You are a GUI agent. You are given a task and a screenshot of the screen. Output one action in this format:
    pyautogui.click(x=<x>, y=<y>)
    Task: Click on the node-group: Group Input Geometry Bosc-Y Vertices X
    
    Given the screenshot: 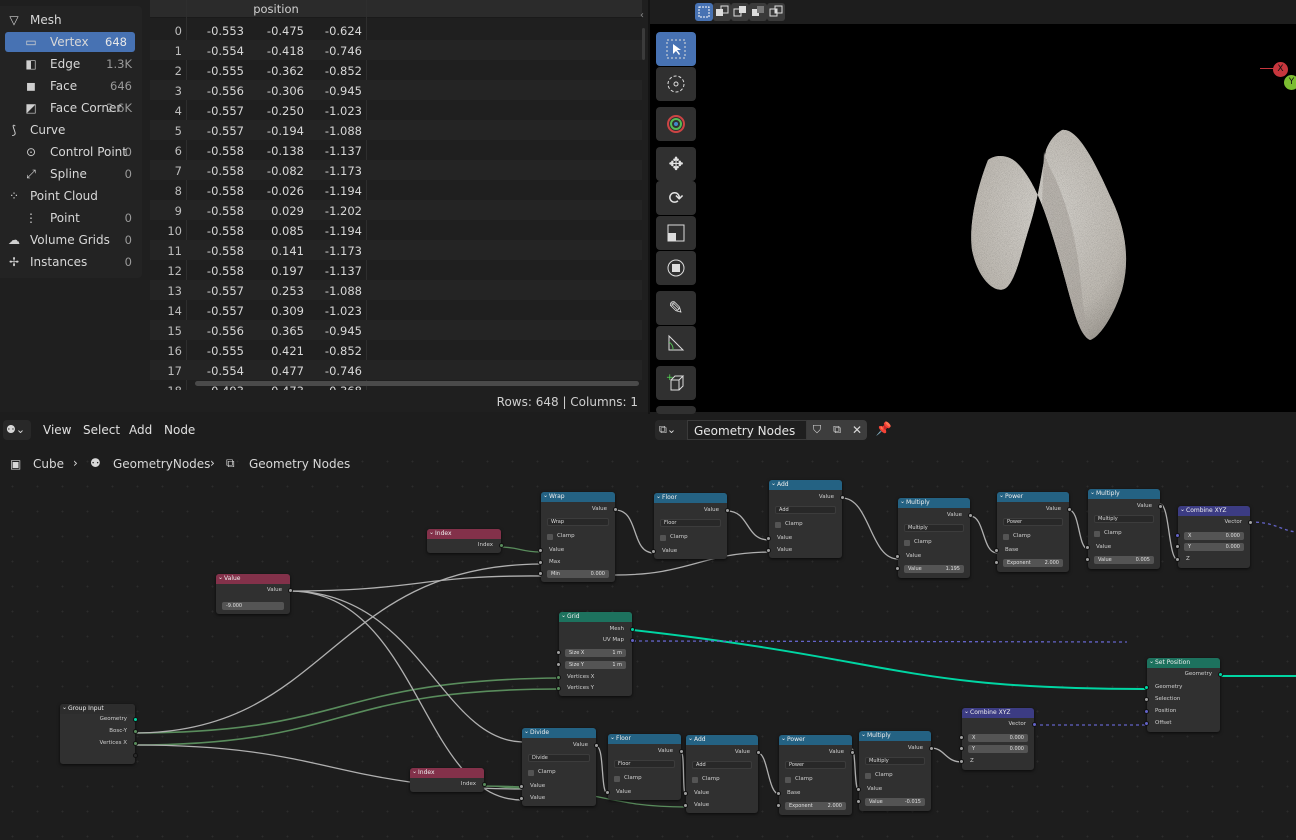 What is the action you would take?
    pyautogui.click(x=99, y=734)
    